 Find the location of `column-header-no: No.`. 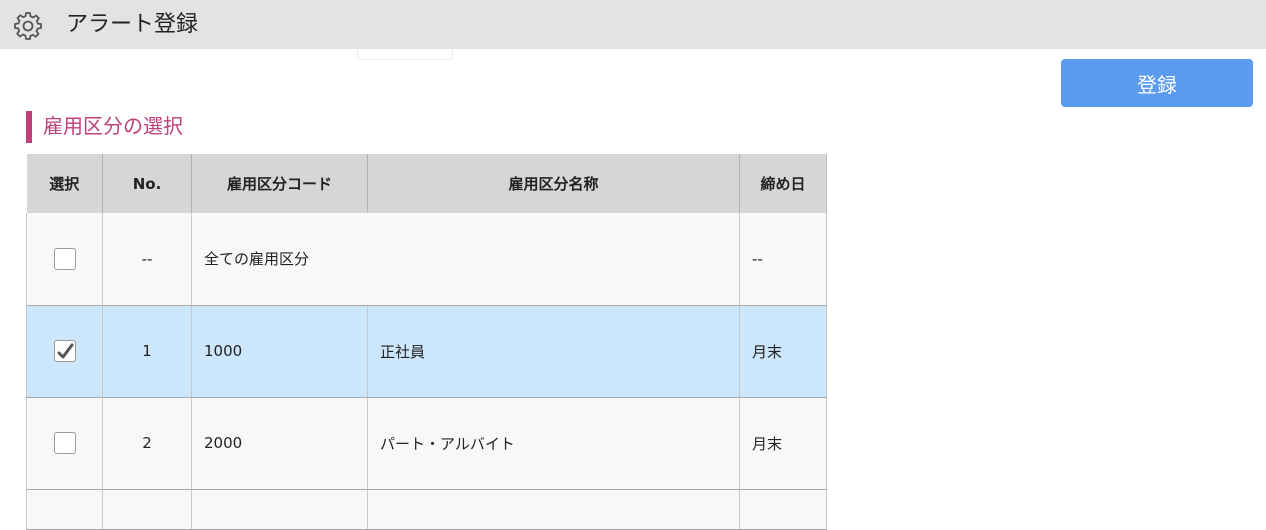

column-header-no: No. is located at coordinates (147, 183).